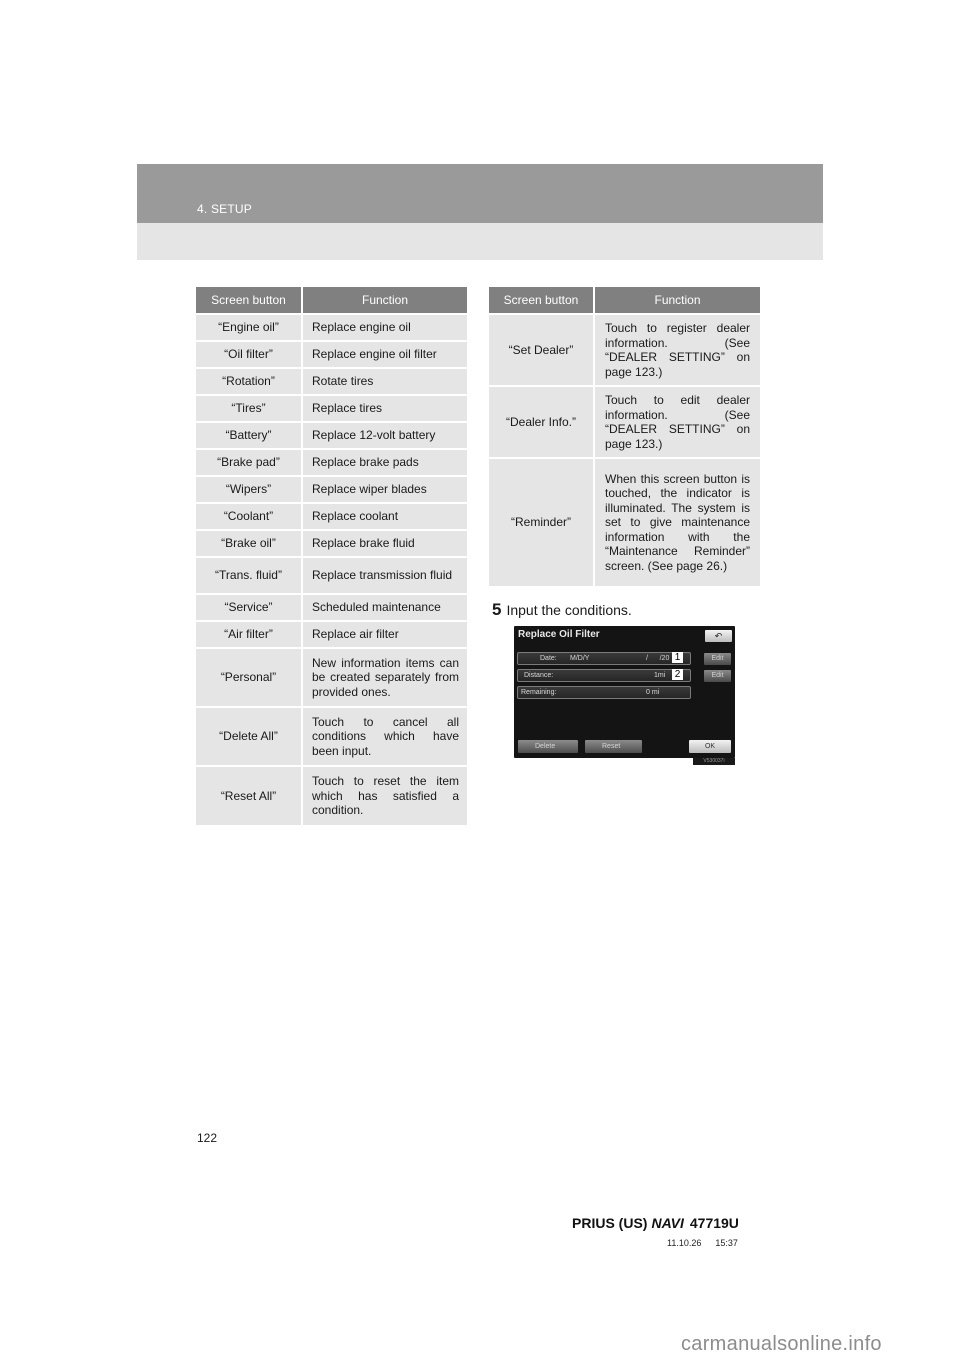  What do you see at coordinates (384, 543) in the screenshot?
I see `function-cell: Replace brake fluid` at bounding box center [384, 543].